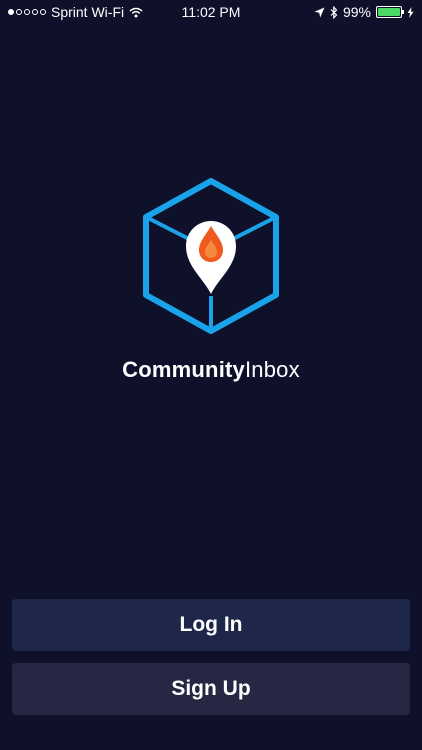 The width and height of the screenshot is (422, 750). Describe the element at coordinates (183, 369) in the screenshot. I see `brand-name-bold: Community` at that location.